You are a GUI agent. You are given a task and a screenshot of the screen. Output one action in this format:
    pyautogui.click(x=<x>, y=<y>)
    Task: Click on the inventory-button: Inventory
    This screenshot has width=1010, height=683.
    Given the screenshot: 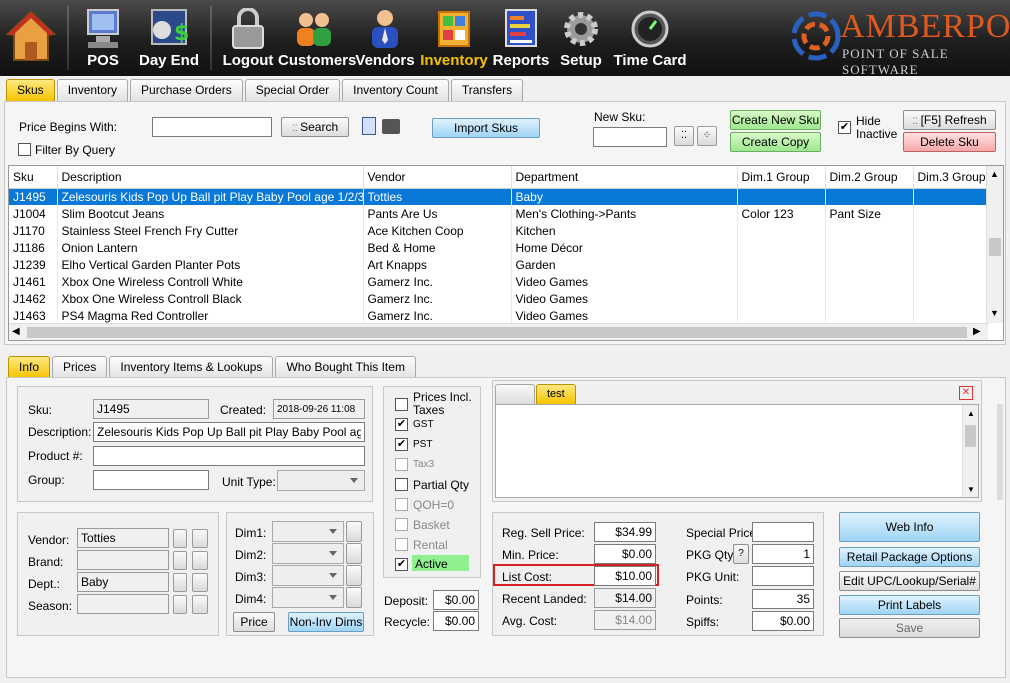 What is the action you would take?
    pyautogui.click(x=454, y=38)
    